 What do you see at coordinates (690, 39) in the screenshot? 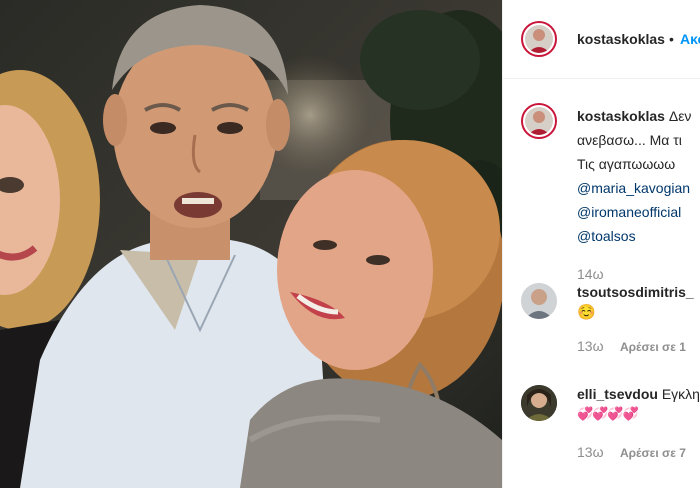
I see `follow-button: Ακο` at bounding box center [690, 39].